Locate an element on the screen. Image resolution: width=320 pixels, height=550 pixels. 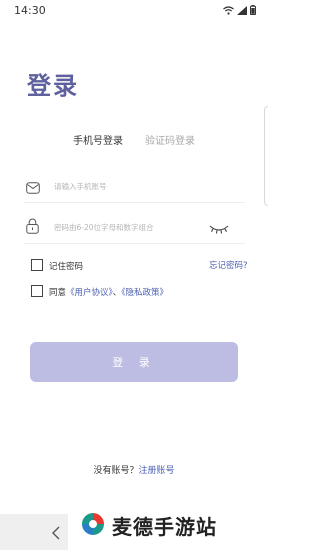
watermark-logo-icon is located at coordinates (93, 526).